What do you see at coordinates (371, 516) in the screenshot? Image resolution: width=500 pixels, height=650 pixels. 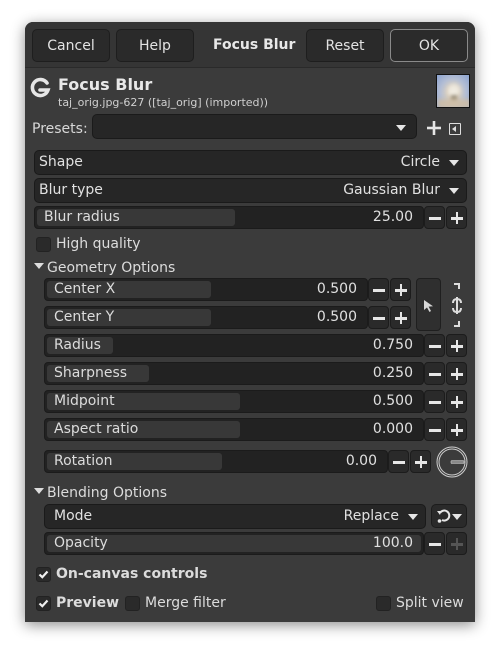 I see `mode-value: Replace` at bounding box center [371, 516].